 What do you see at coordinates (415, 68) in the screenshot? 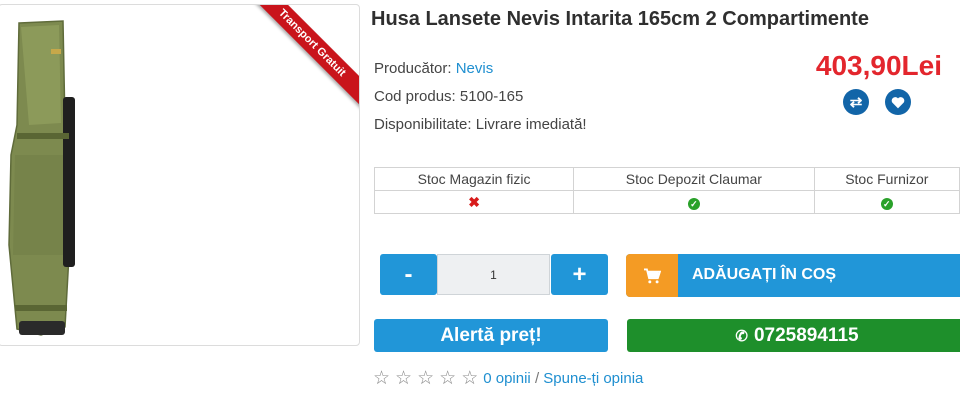
I see `producer-label: Producător:` at bounding box center [415, 68].